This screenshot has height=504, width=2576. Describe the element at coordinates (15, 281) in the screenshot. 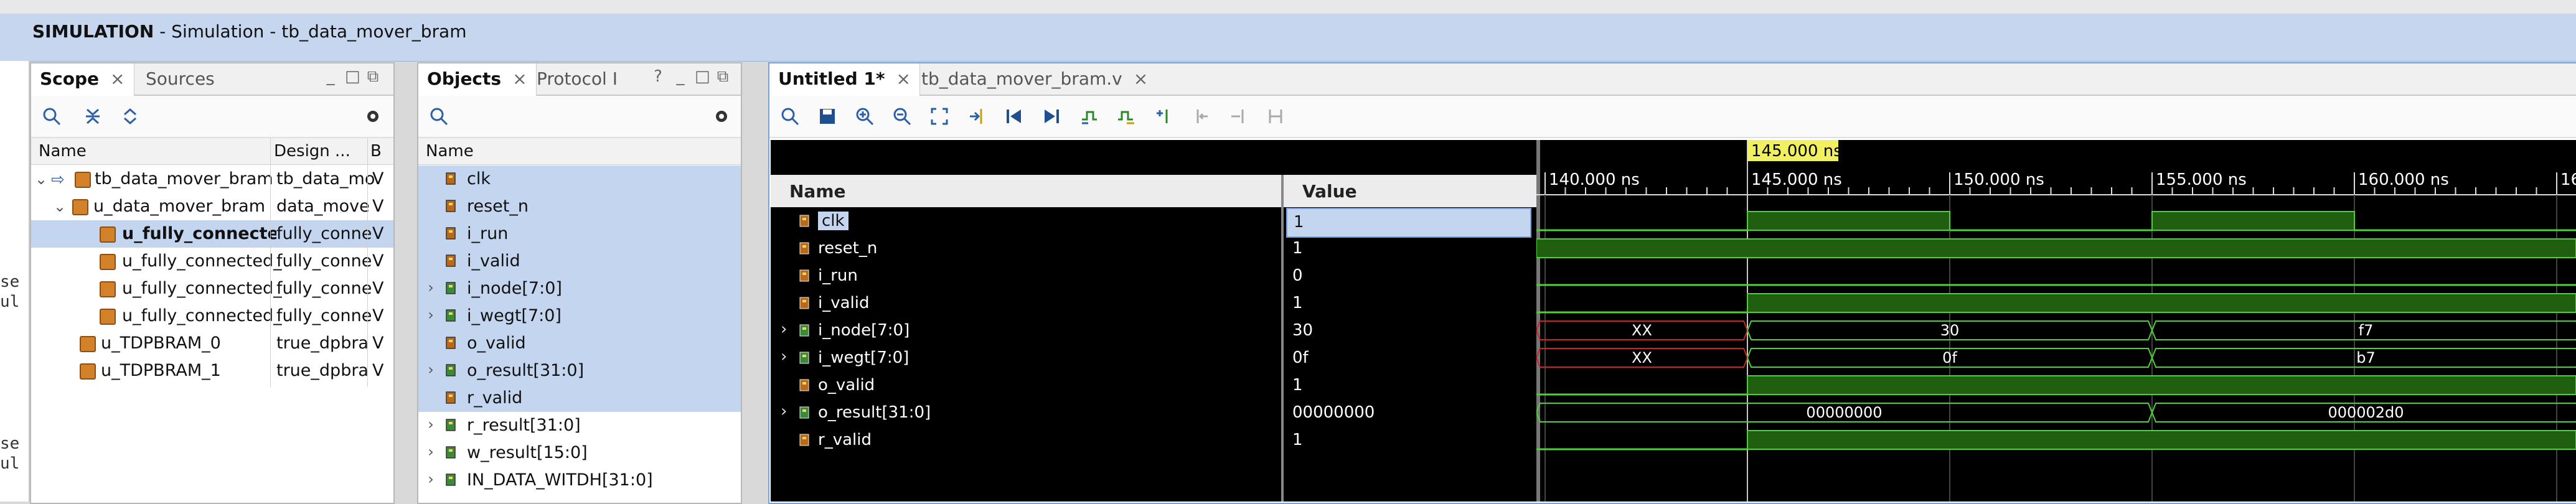

I see `left-edge-editor-fragment: se ul se ul` at that location.